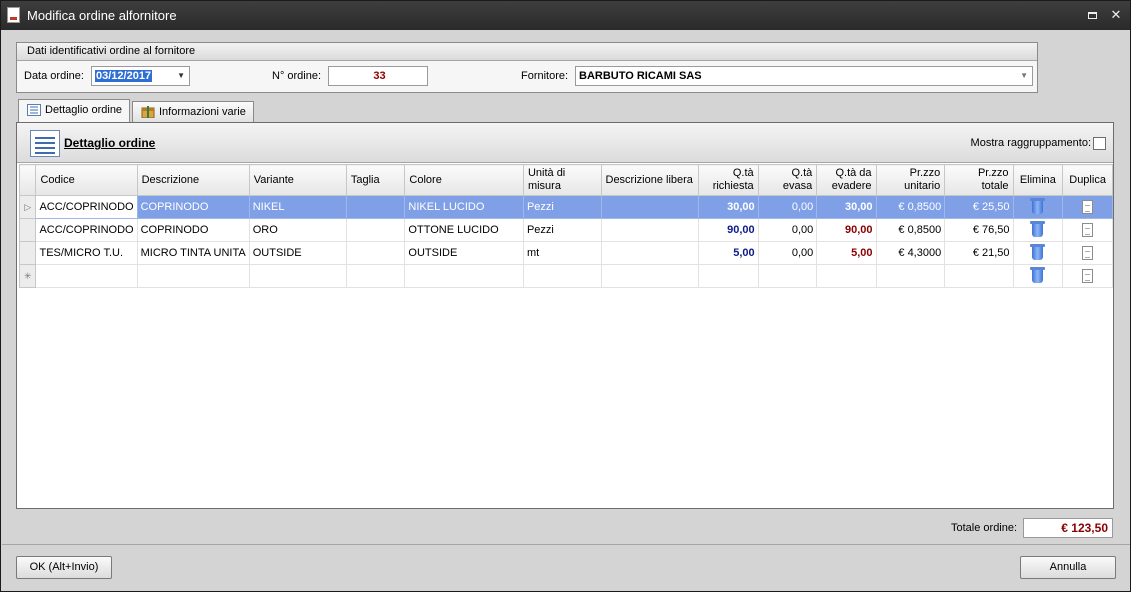  What do you see at coordinates (846, 180) in the screenshot?
I see `column-header: Q.tà da evadere` at bounding box center [846, 180].